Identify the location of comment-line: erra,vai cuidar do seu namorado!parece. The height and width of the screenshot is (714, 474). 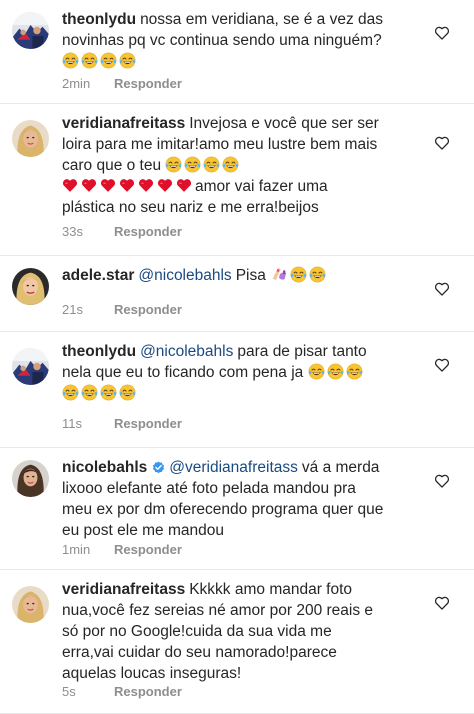
(247, 652).